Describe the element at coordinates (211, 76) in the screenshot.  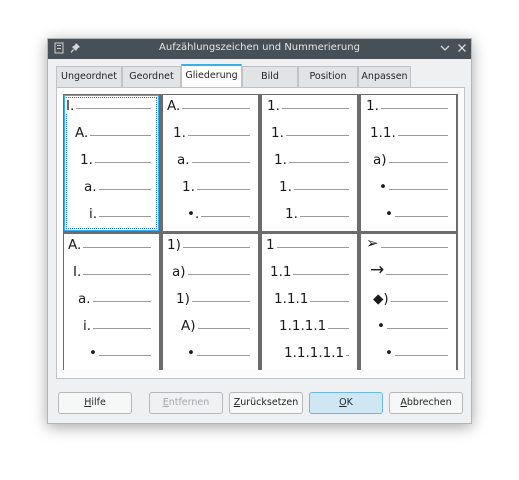
I see `tab-gliederung: Gliederung` at that location.